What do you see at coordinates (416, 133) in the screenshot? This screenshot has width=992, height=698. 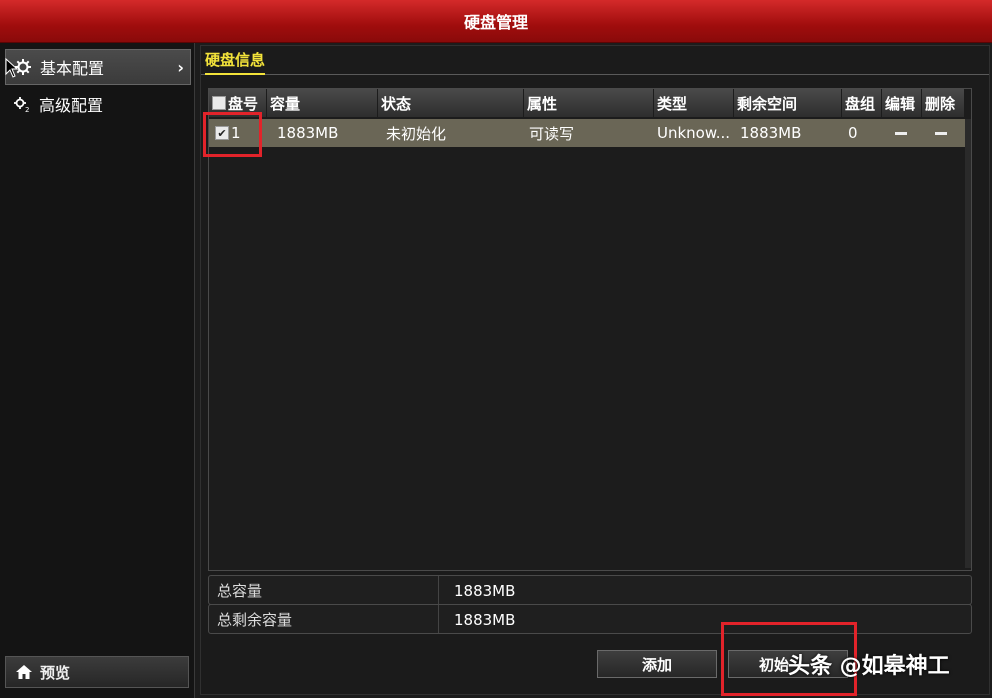 I see `status-cell: 未初始化` at bounding box center [416, 133].